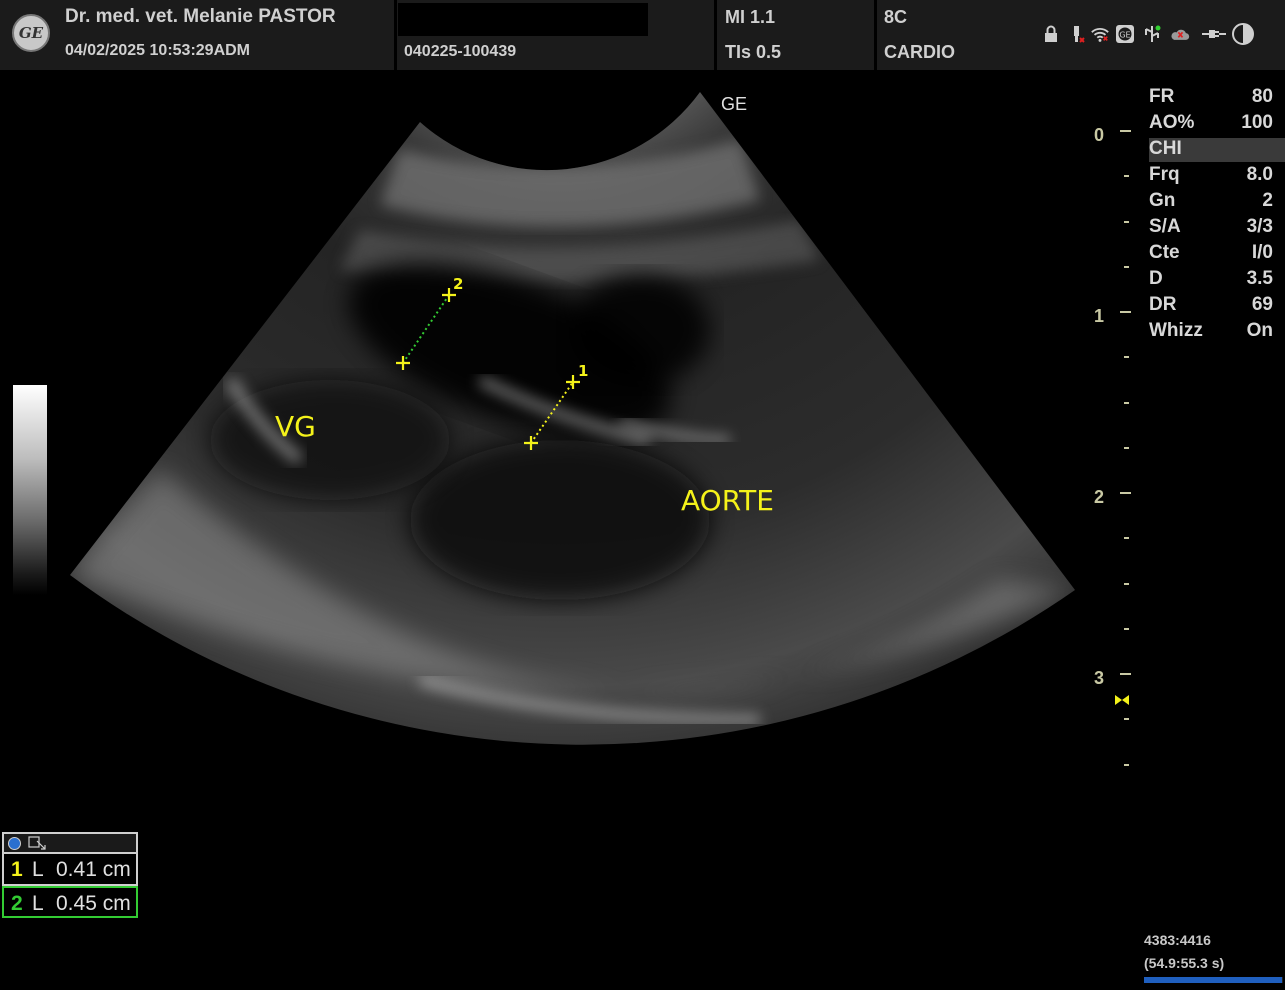 Image resolution: width=1285 pixels, height=990 pixels. Describe the element at coordinates (17, 869) in the screenshot. I see `measurement-1-index: 1` at that location.